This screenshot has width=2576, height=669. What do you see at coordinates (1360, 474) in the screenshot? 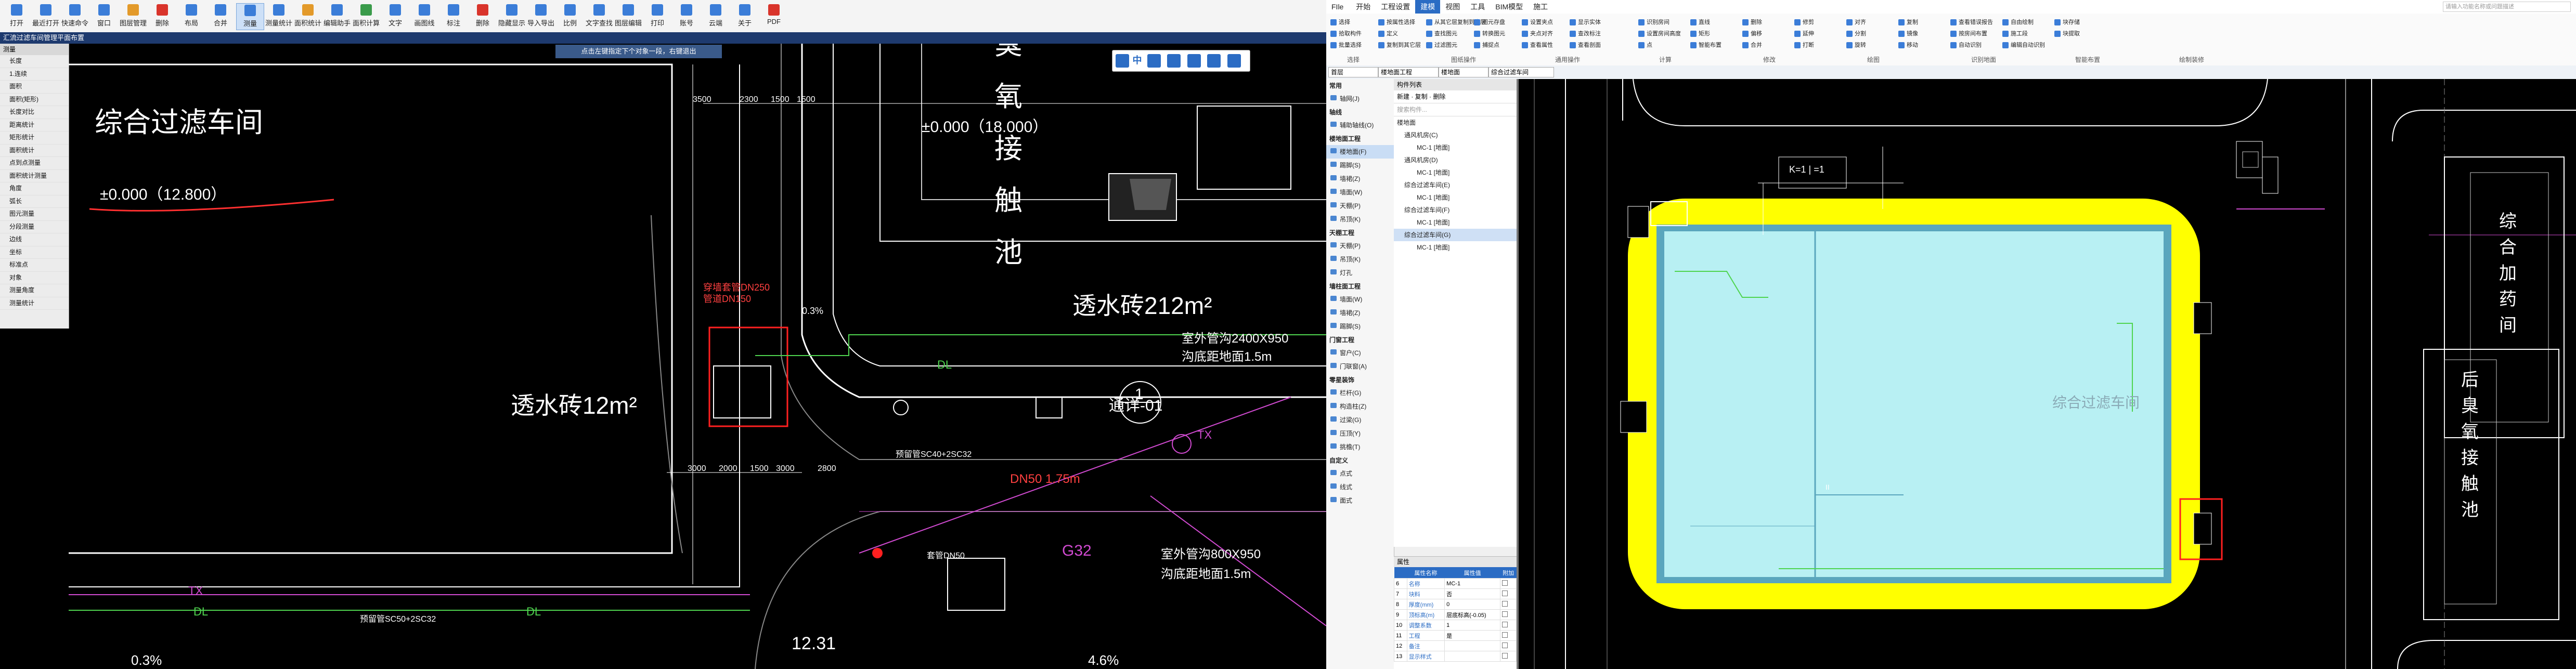
I see `nav-item: 点式` at bounding box center [1360, 474].